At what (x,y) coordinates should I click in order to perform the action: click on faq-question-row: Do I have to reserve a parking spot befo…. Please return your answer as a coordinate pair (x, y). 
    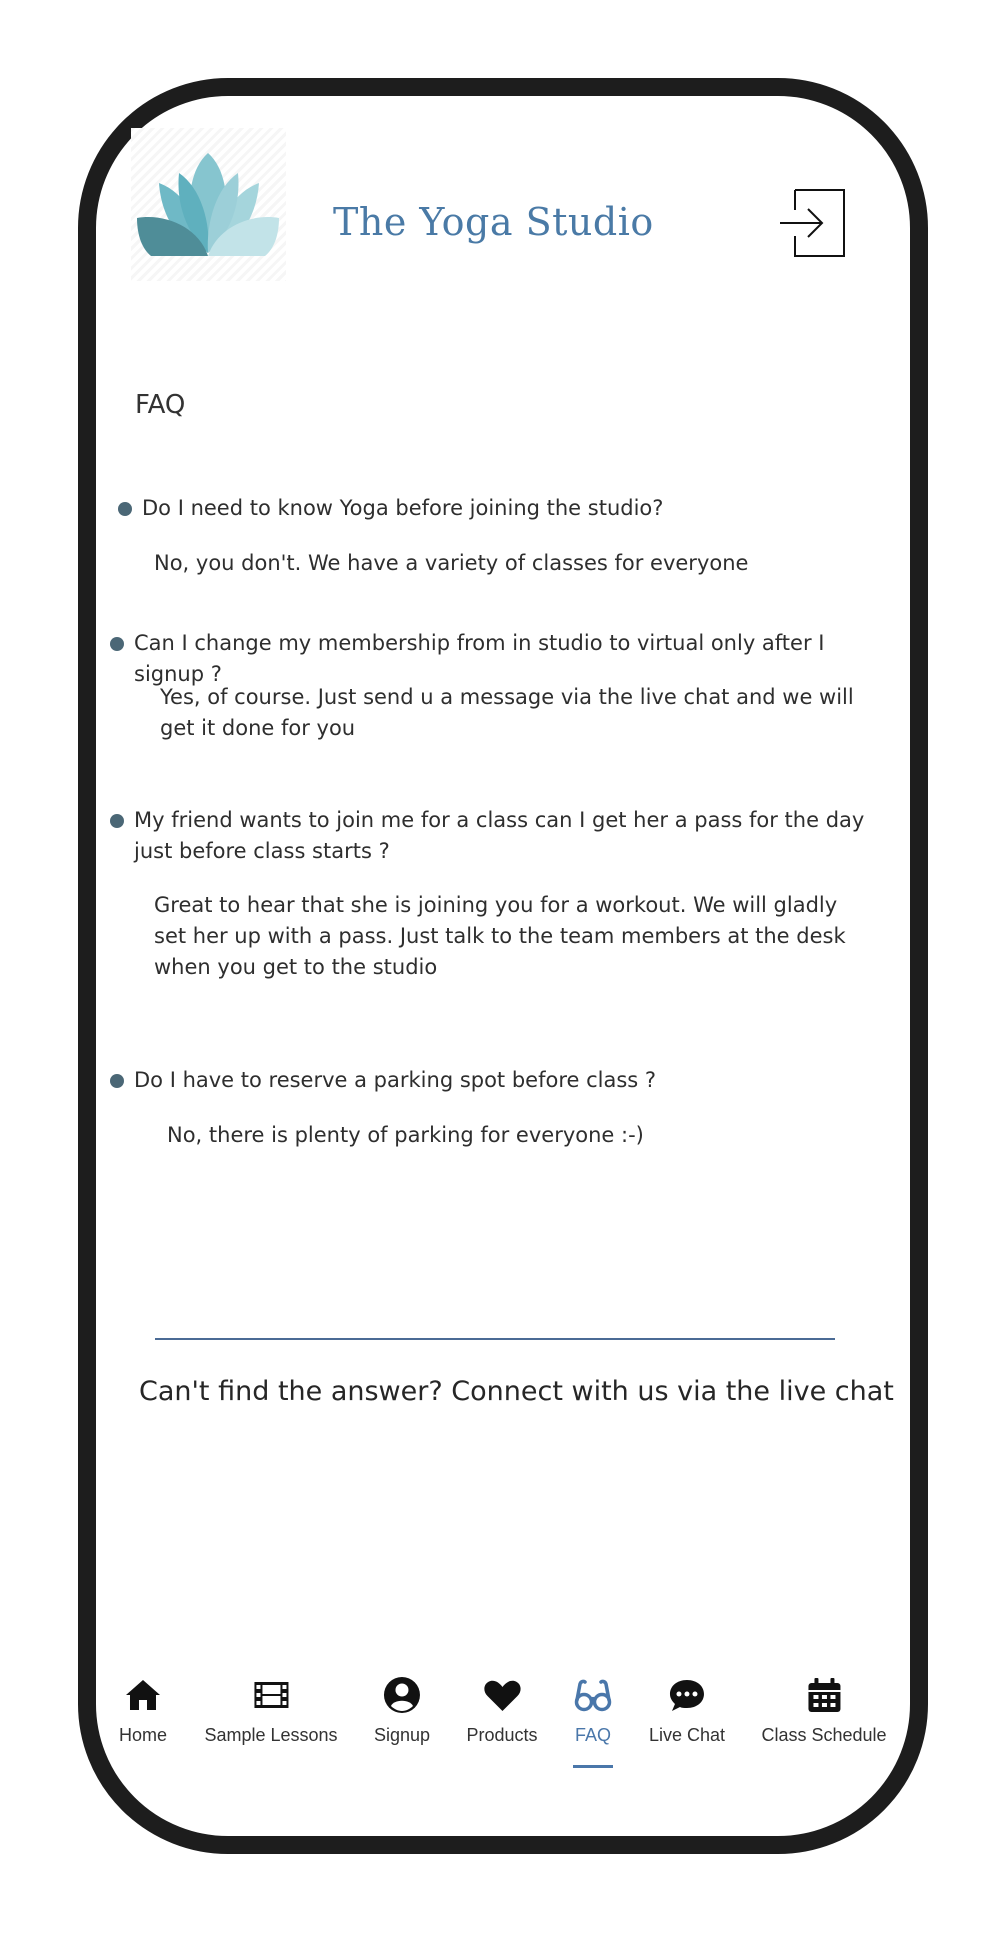
    Looking at the image, I should click on (500, 1080).